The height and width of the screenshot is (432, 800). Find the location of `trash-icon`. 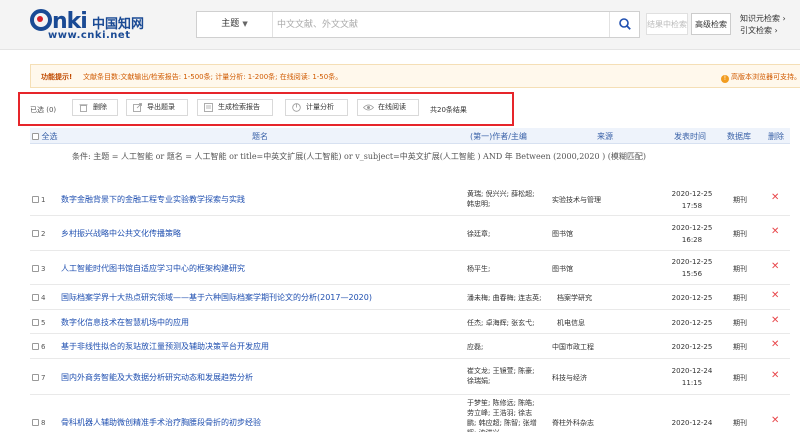

trash-icon is located at coordinates (83, 108).